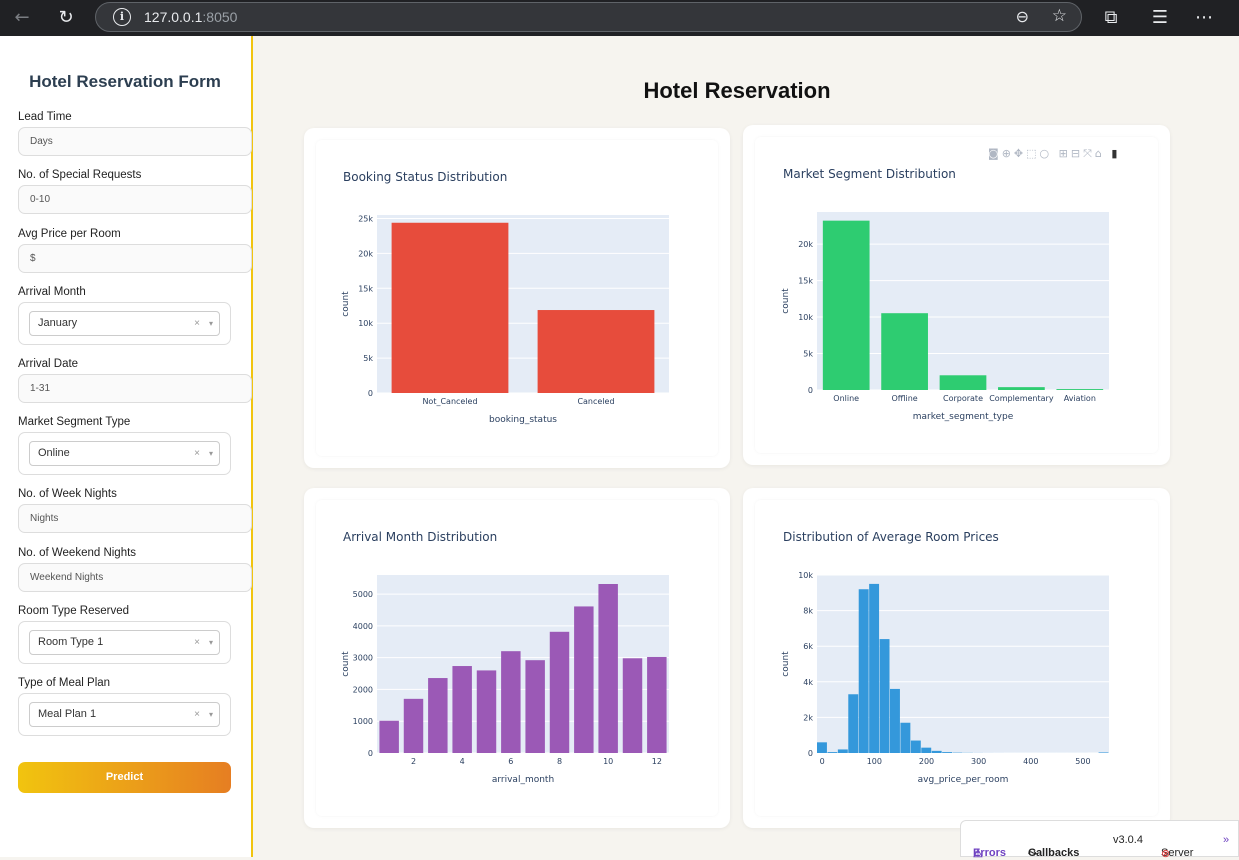  I want to click on zoom-icon: ⊕, so click(1008, 153).